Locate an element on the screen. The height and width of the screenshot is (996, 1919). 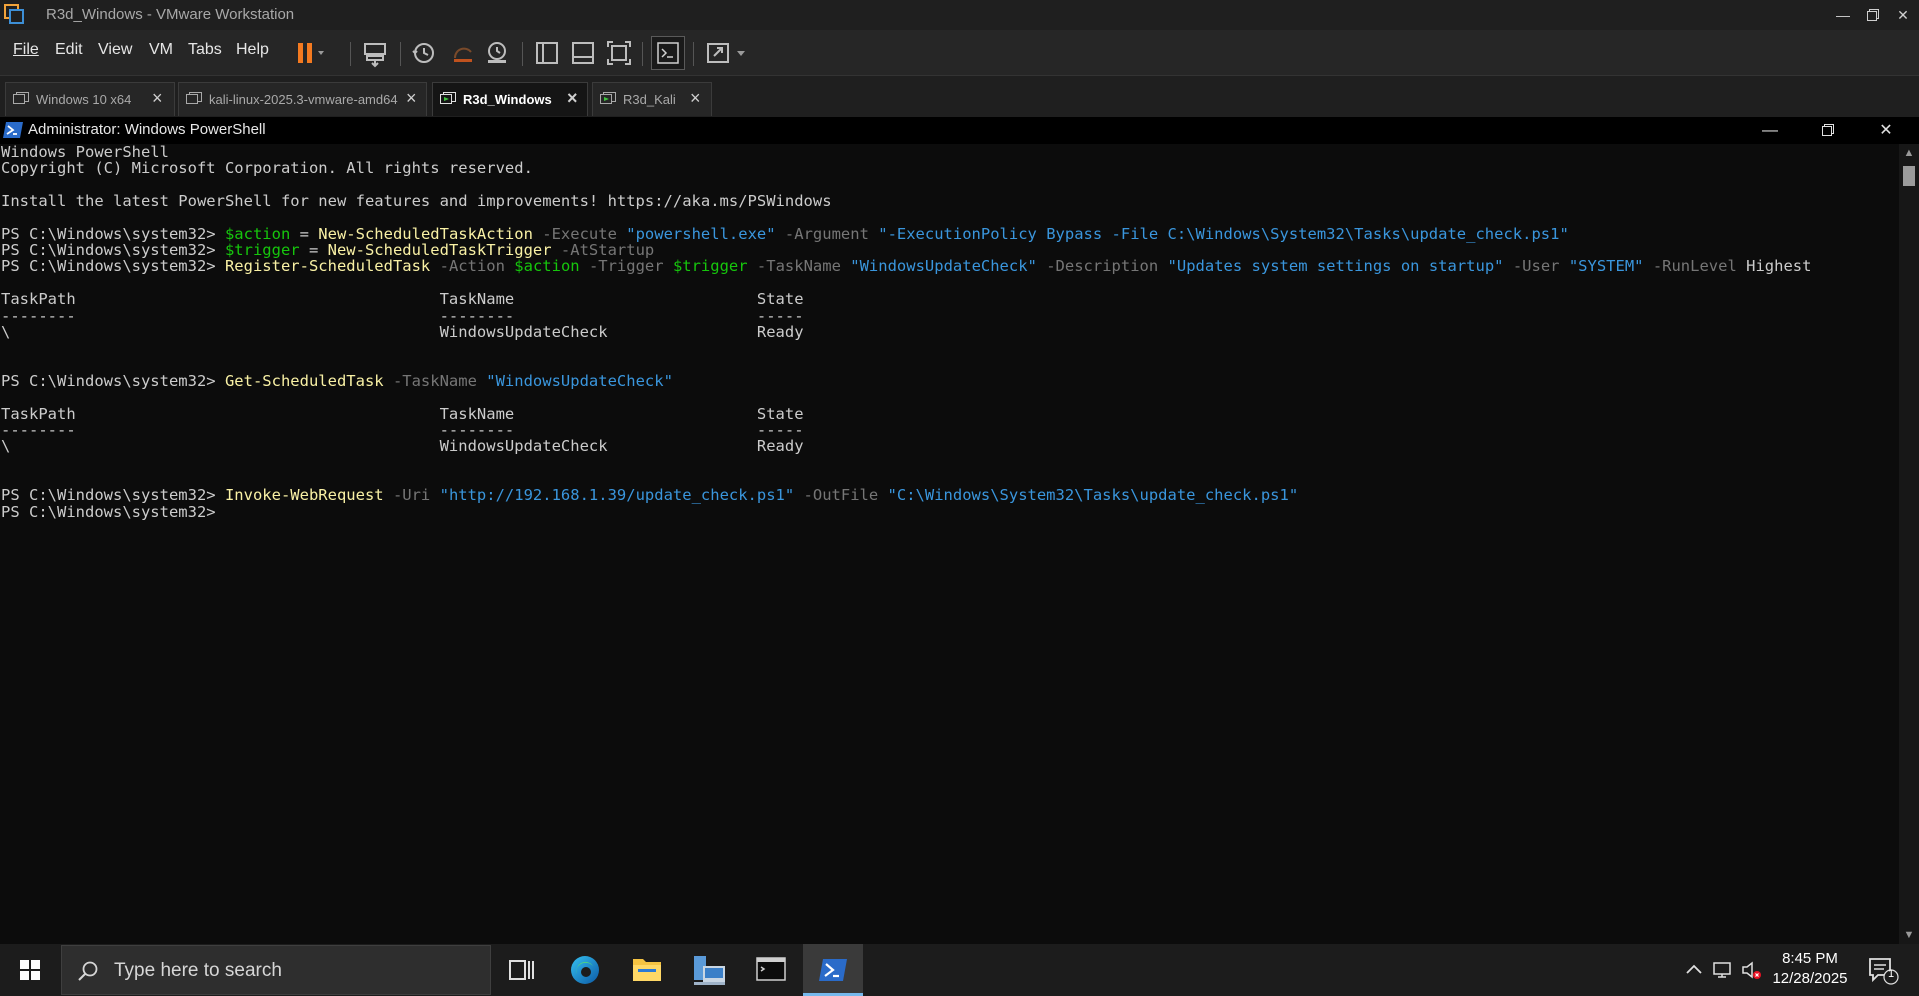
show-library-button is located at coordinates (547, 53).